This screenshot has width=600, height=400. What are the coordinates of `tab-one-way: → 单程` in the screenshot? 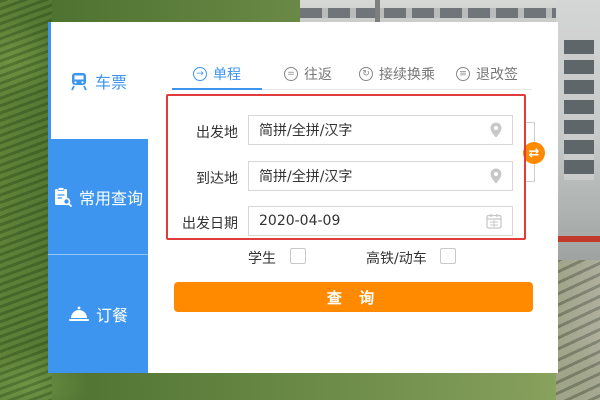 It's located at (217, 74).